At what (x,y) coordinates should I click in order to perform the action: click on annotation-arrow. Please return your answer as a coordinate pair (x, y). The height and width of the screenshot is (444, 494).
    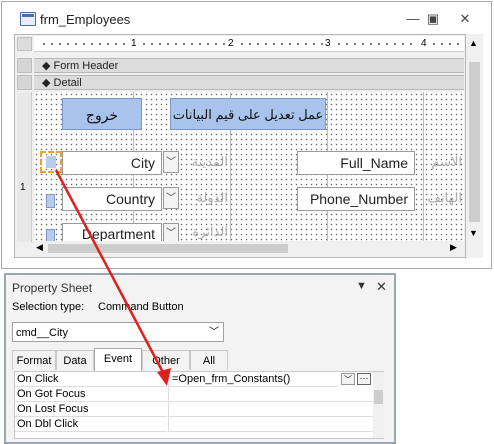
    Looking at the image, I should click on (112, 277).